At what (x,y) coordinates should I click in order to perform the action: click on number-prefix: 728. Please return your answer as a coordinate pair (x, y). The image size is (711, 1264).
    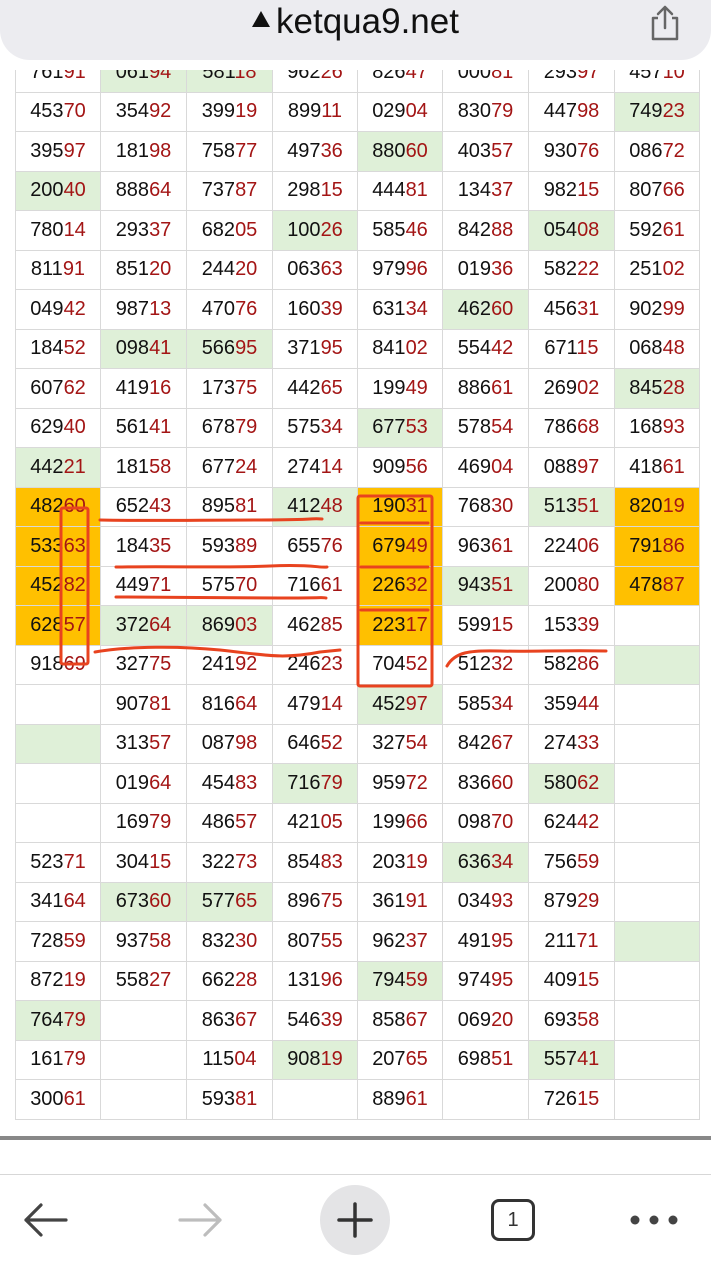
    Looking at the image, I should click on (47, 940).